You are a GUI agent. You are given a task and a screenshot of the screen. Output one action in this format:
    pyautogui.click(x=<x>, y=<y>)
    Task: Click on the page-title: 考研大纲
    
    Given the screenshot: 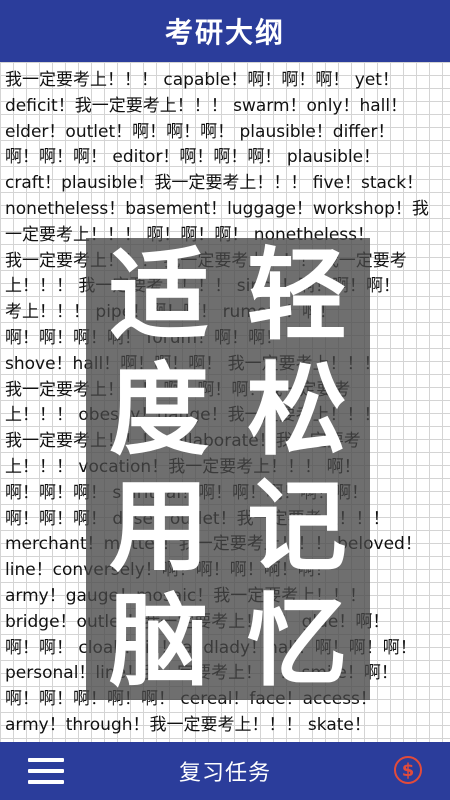 What is the action you would take?
    pyautogui.click(x=224, y=32)
    